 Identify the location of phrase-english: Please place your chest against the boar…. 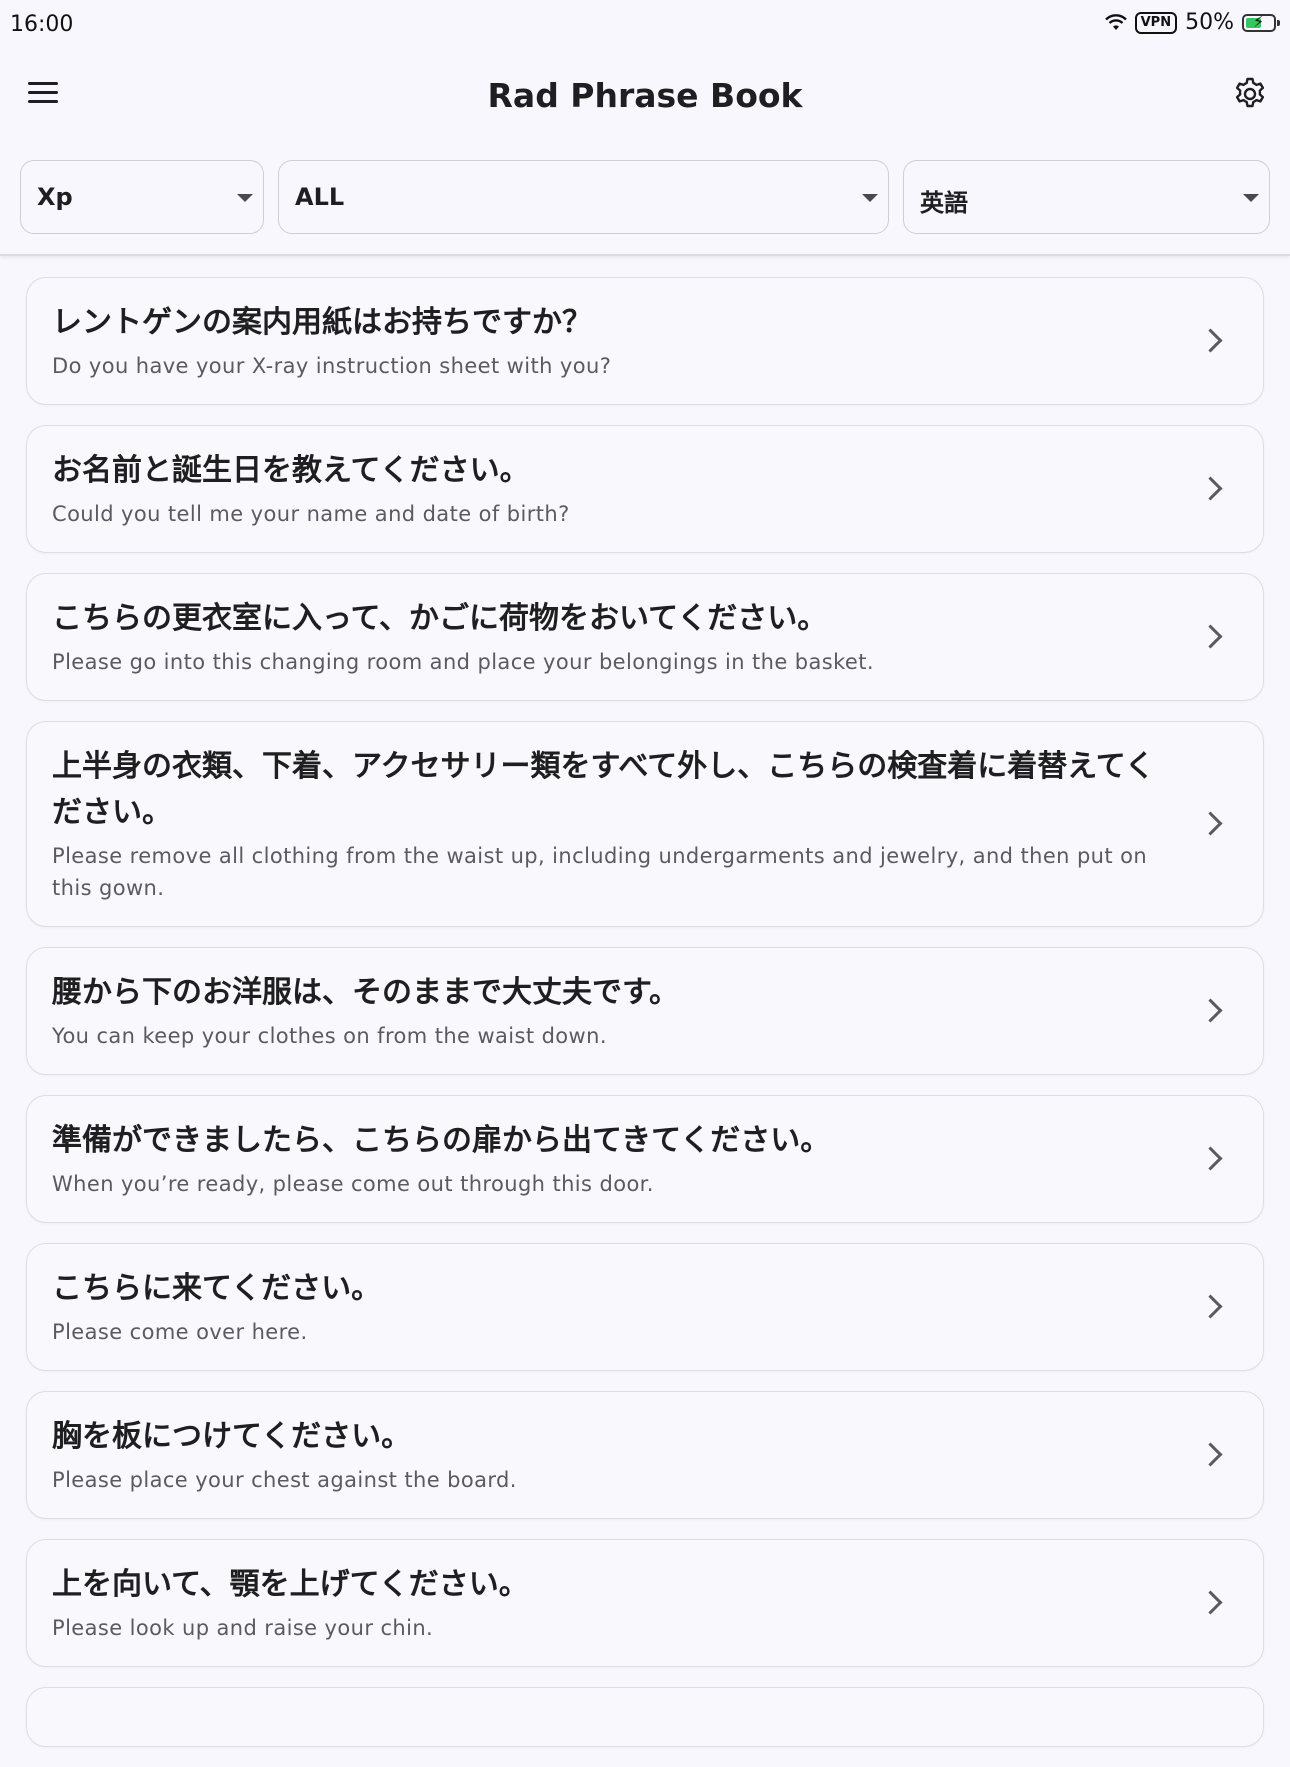
(284, 1480).